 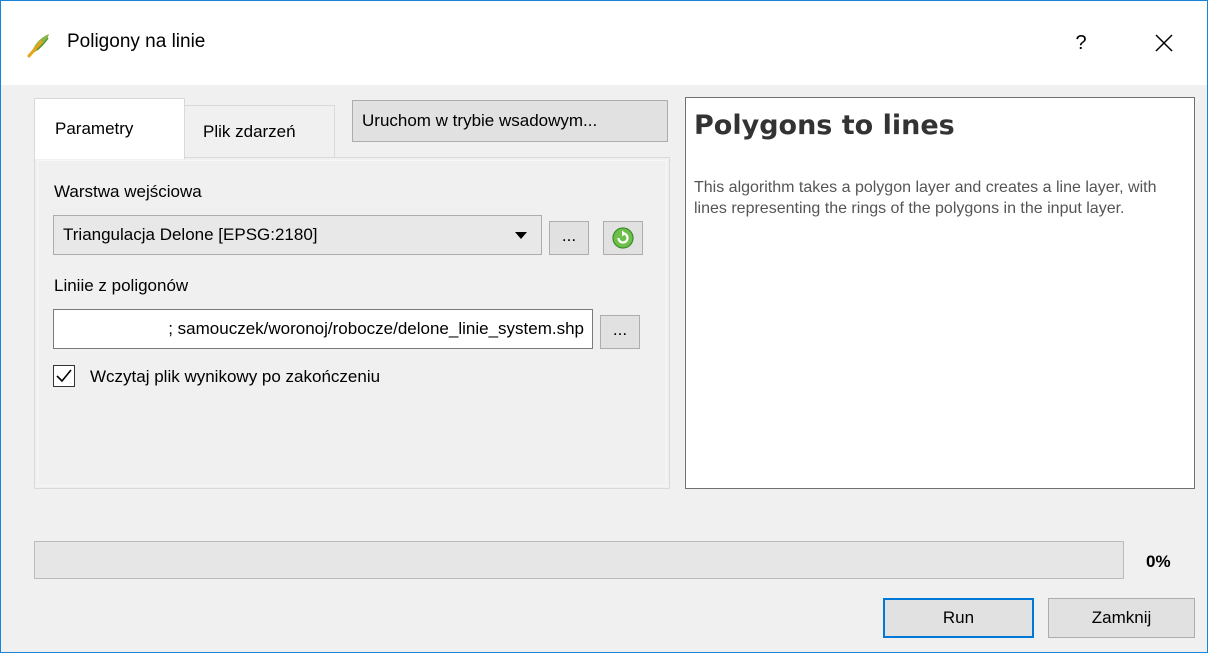 I want to click on input-layer-label: Warstwa wejściowa, so click(x=128, y=191).